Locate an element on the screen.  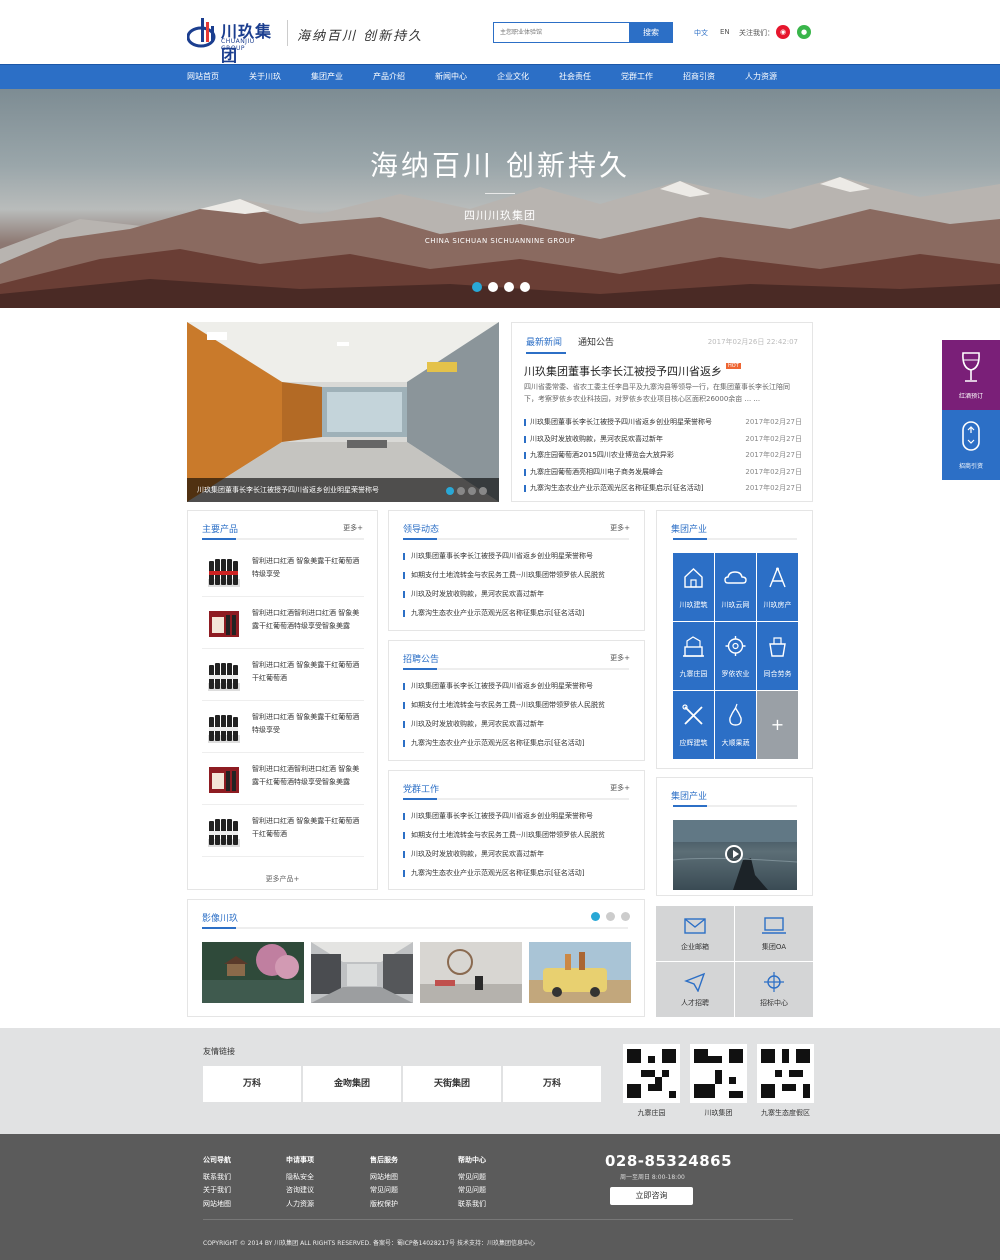
list-item: 九寨庄园葡萄酒亮相四川电子商务发展峰会 2017年02月27日 is located at coordinates (663, 472).